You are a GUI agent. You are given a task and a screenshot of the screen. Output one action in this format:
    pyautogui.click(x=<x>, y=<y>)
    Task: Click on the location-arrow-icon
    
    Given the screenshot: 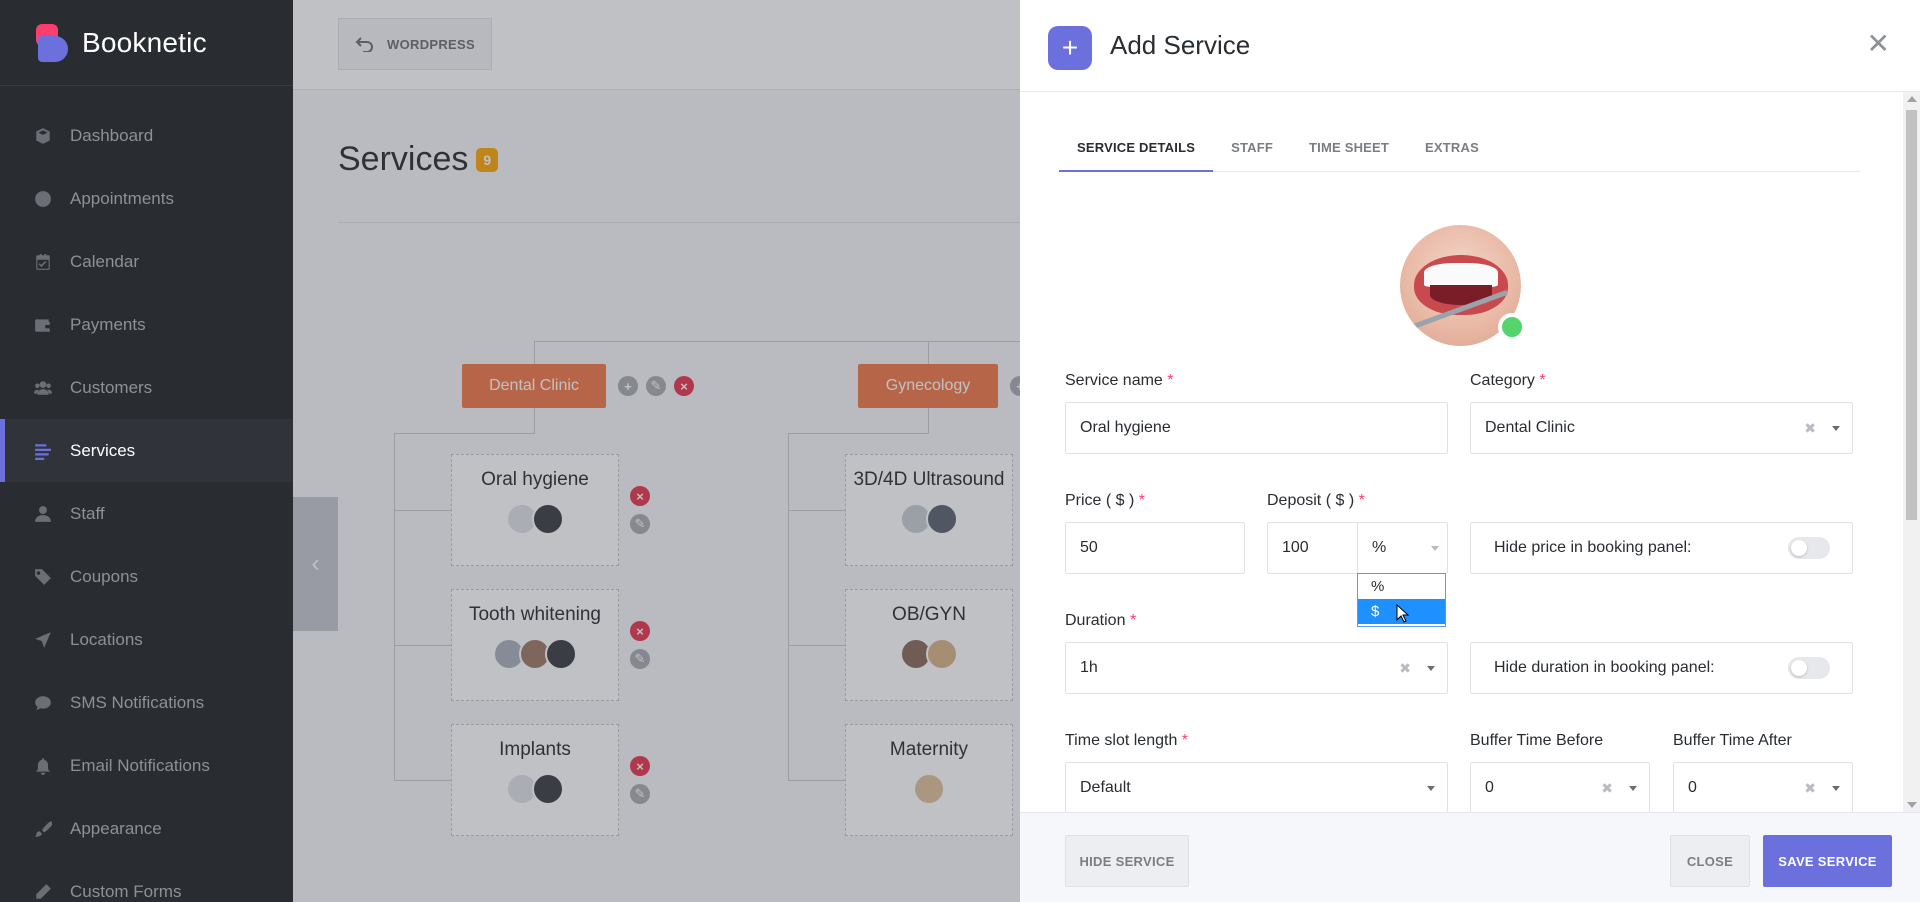 What is the action you would take?
    pyautogui.click(x=43, y=640)
    